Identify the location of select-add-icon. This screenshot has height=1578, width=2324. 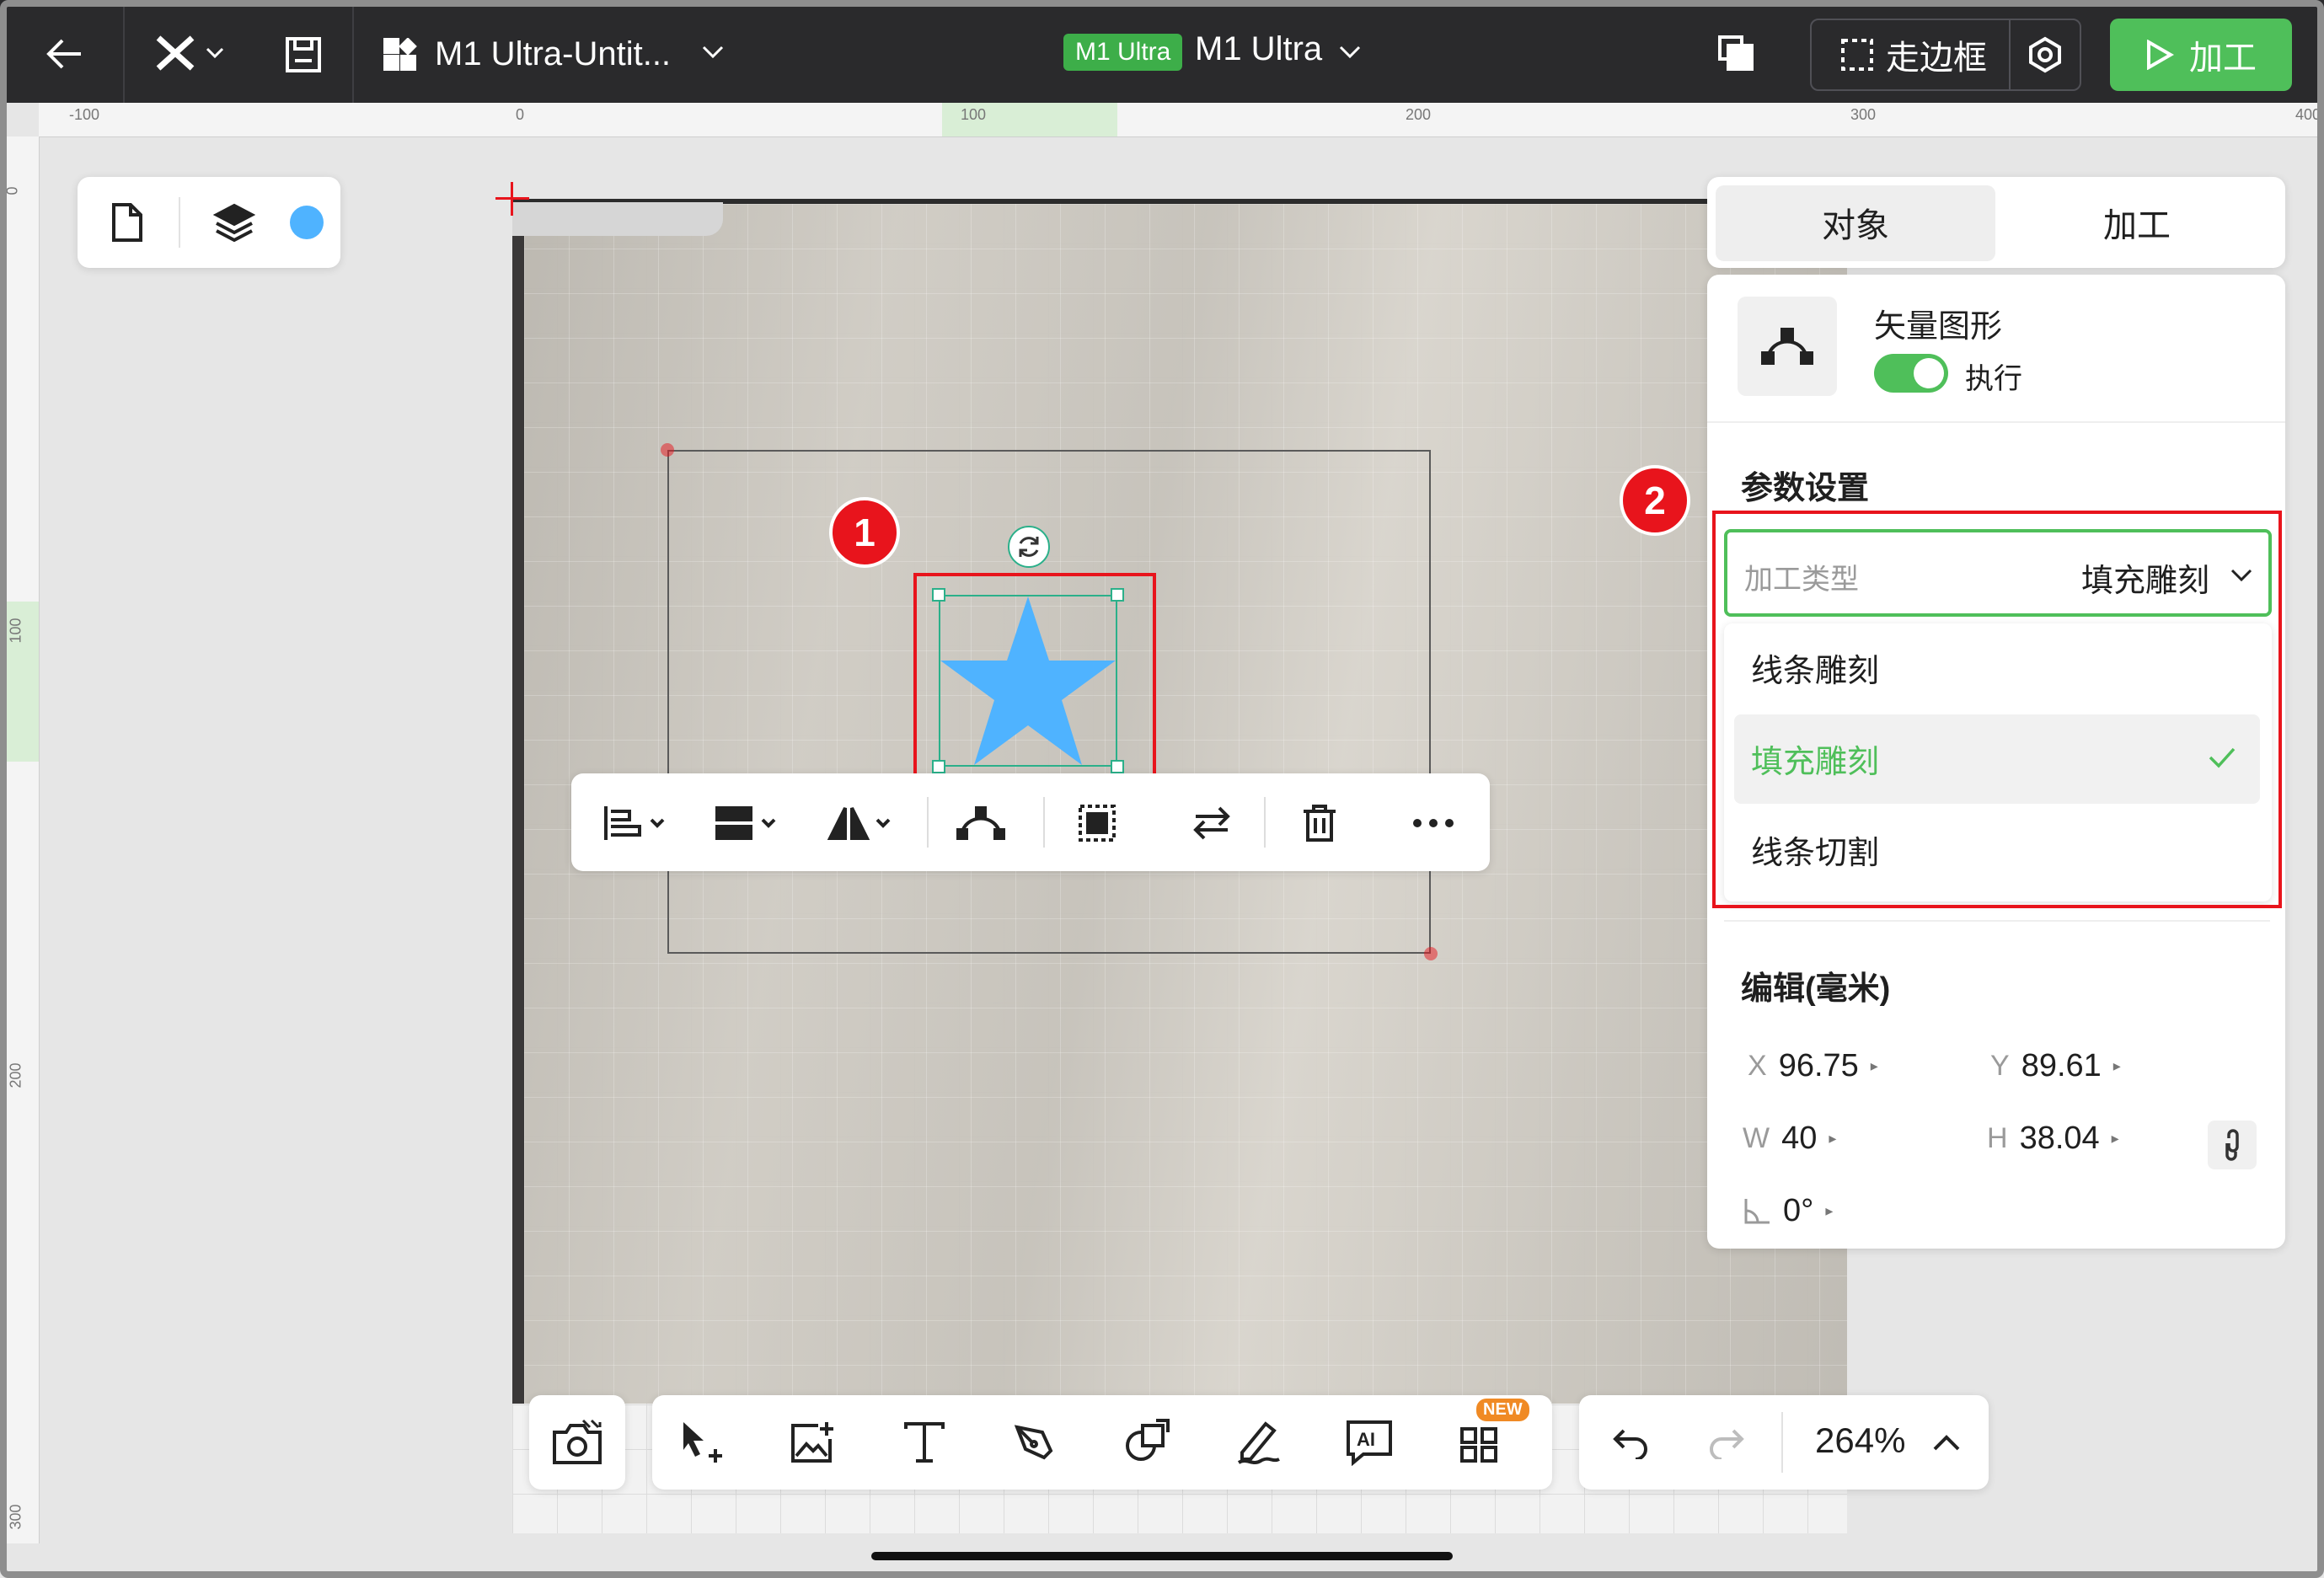
(702, 1442).